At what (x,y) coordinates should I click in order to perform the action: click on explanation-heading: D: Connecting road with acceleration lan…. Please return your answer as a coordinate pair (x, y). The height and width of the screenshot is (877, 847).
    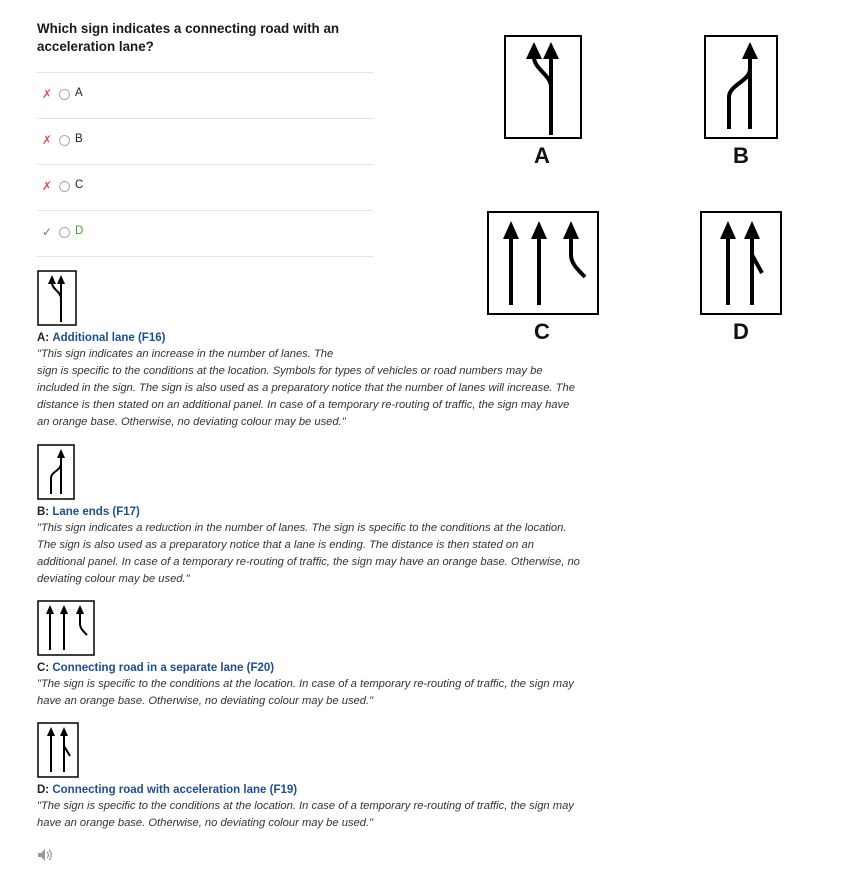
    Looking at the image, I should click on (309, 790).